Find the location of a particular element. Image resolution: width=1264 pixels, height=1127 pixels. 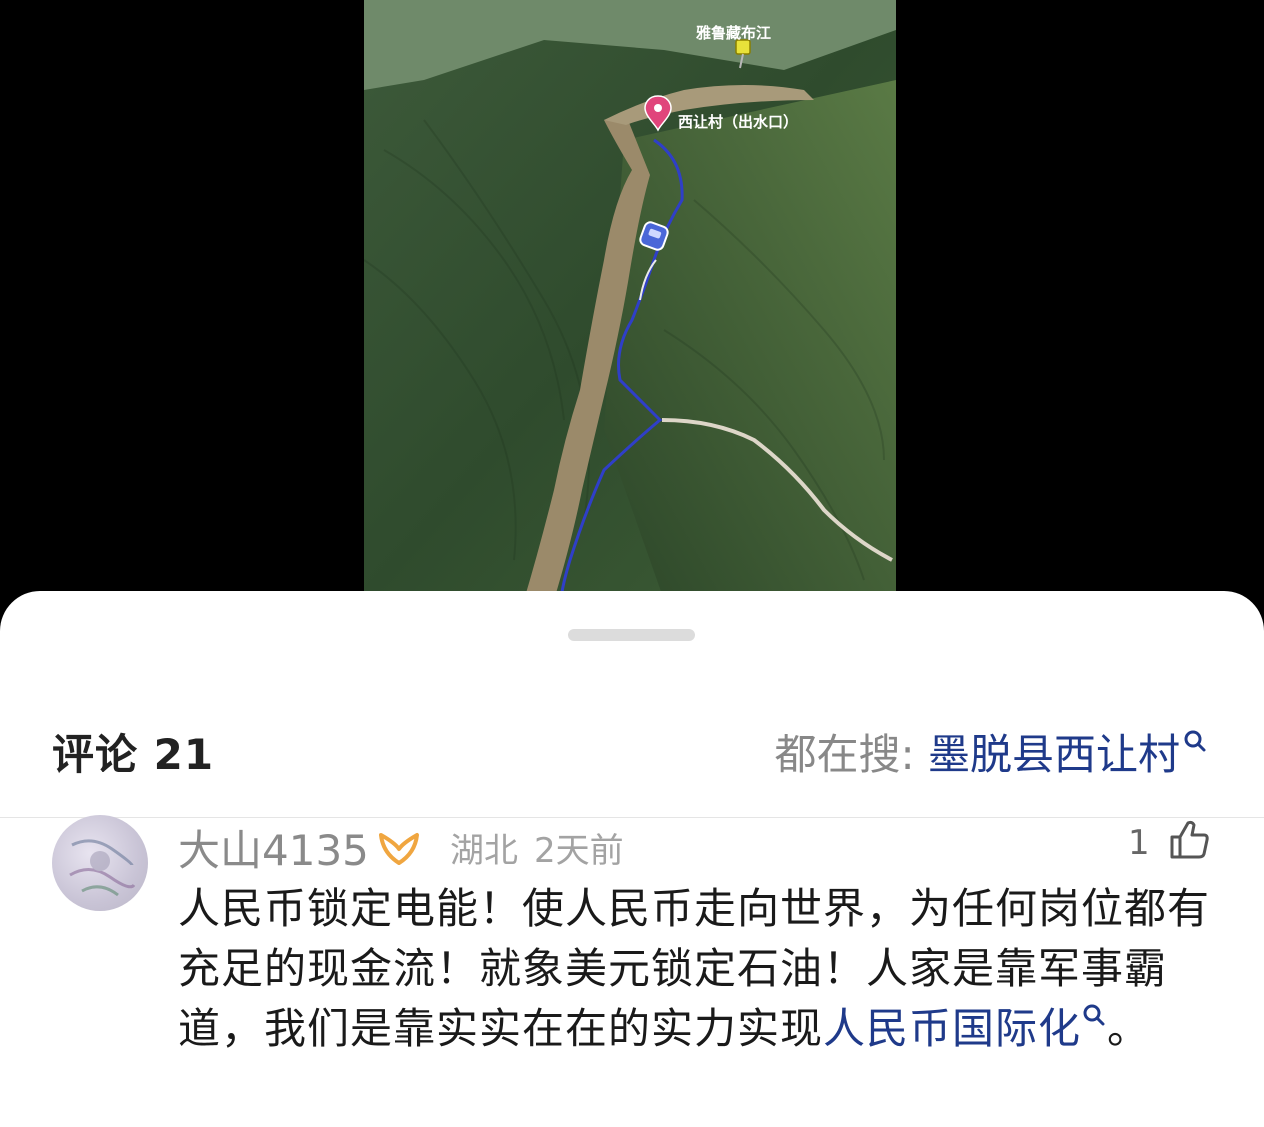

map-label-river: 雅鲁藏布江 is located at coordinates (733, 33).